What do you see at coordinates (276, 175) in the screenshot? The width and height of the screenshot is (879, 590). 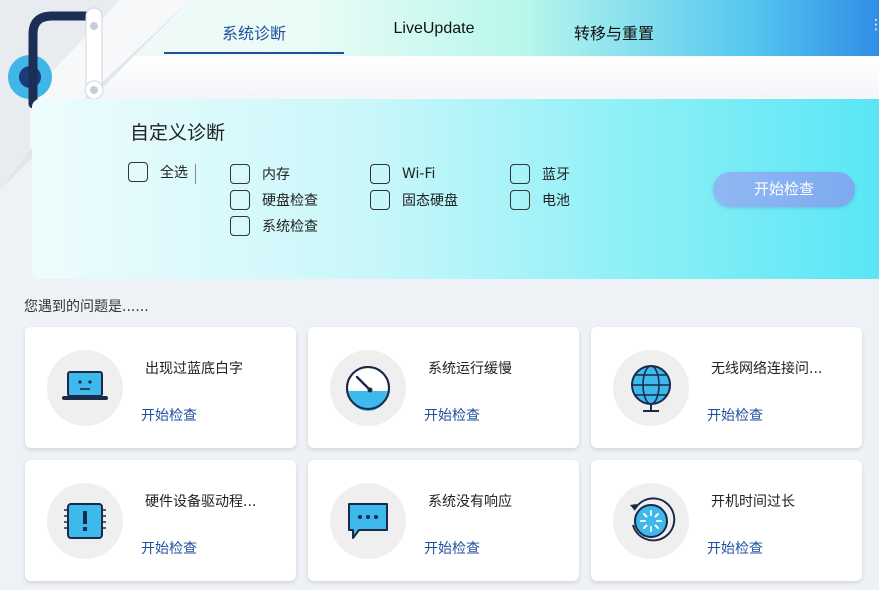 I see `checkbox-label: 内存` at bounding box center [276, 175].